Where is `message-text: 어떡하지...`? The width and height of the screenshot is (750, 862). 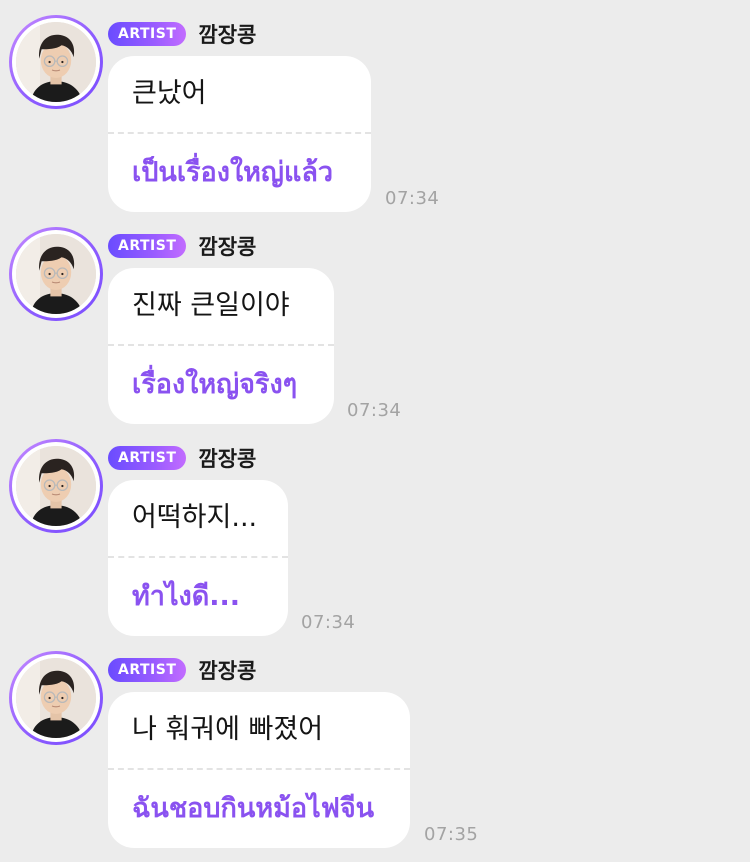
message-text: 어떡하지... is located at coordinates (195, 517).